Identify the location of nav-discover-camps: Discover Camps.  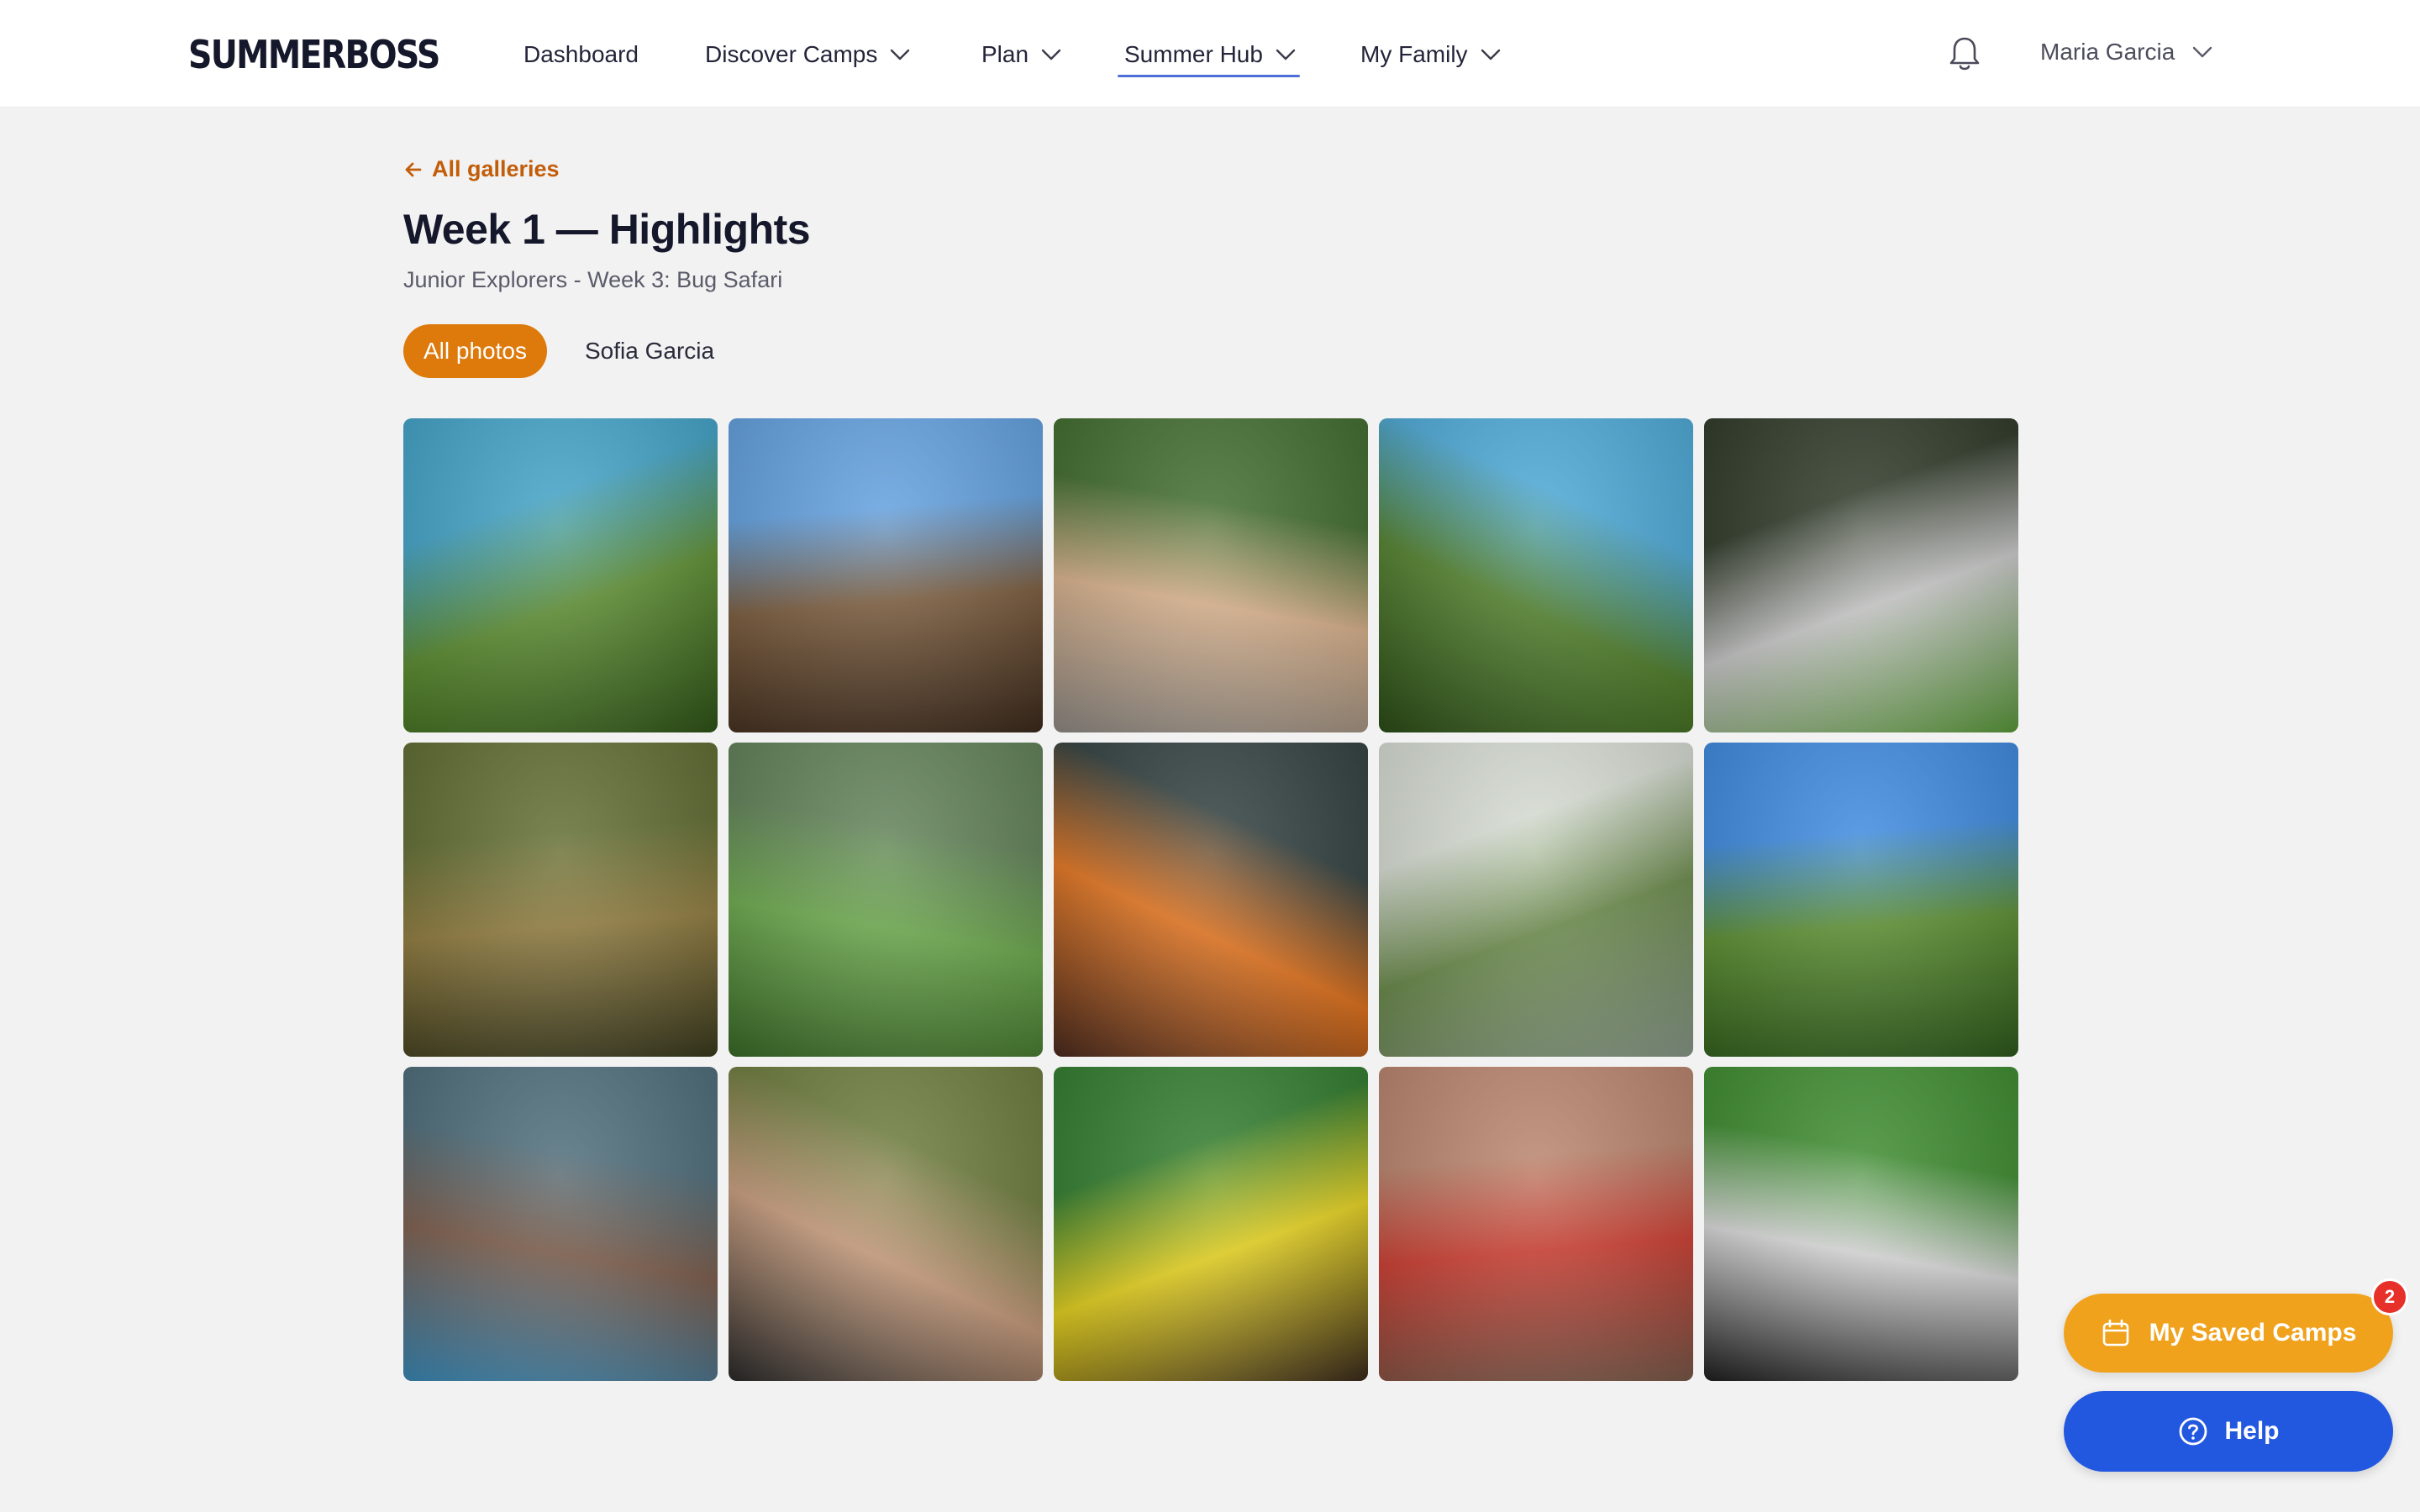
(808, 54).